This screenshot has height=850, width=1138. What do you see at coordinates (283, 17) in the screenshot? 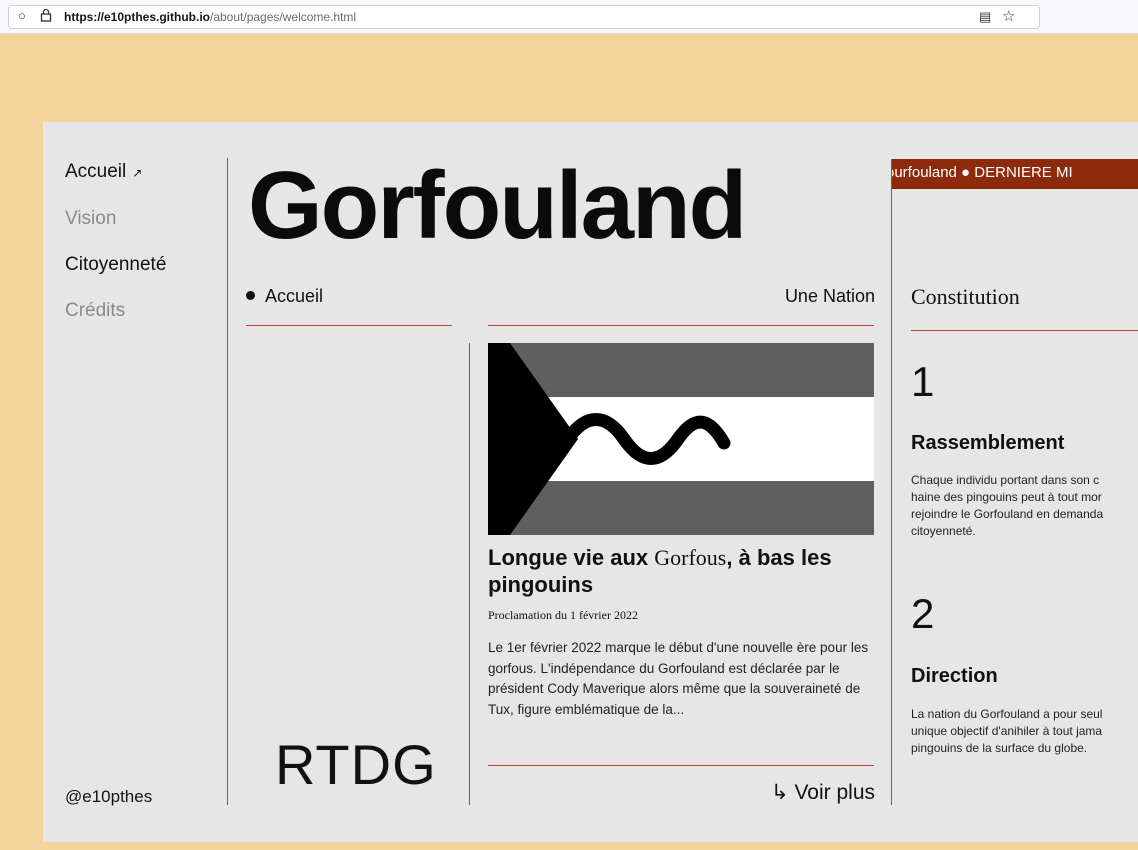
I see `url-path: /about/pages/welcome.html` at bounding box center [283, 17].